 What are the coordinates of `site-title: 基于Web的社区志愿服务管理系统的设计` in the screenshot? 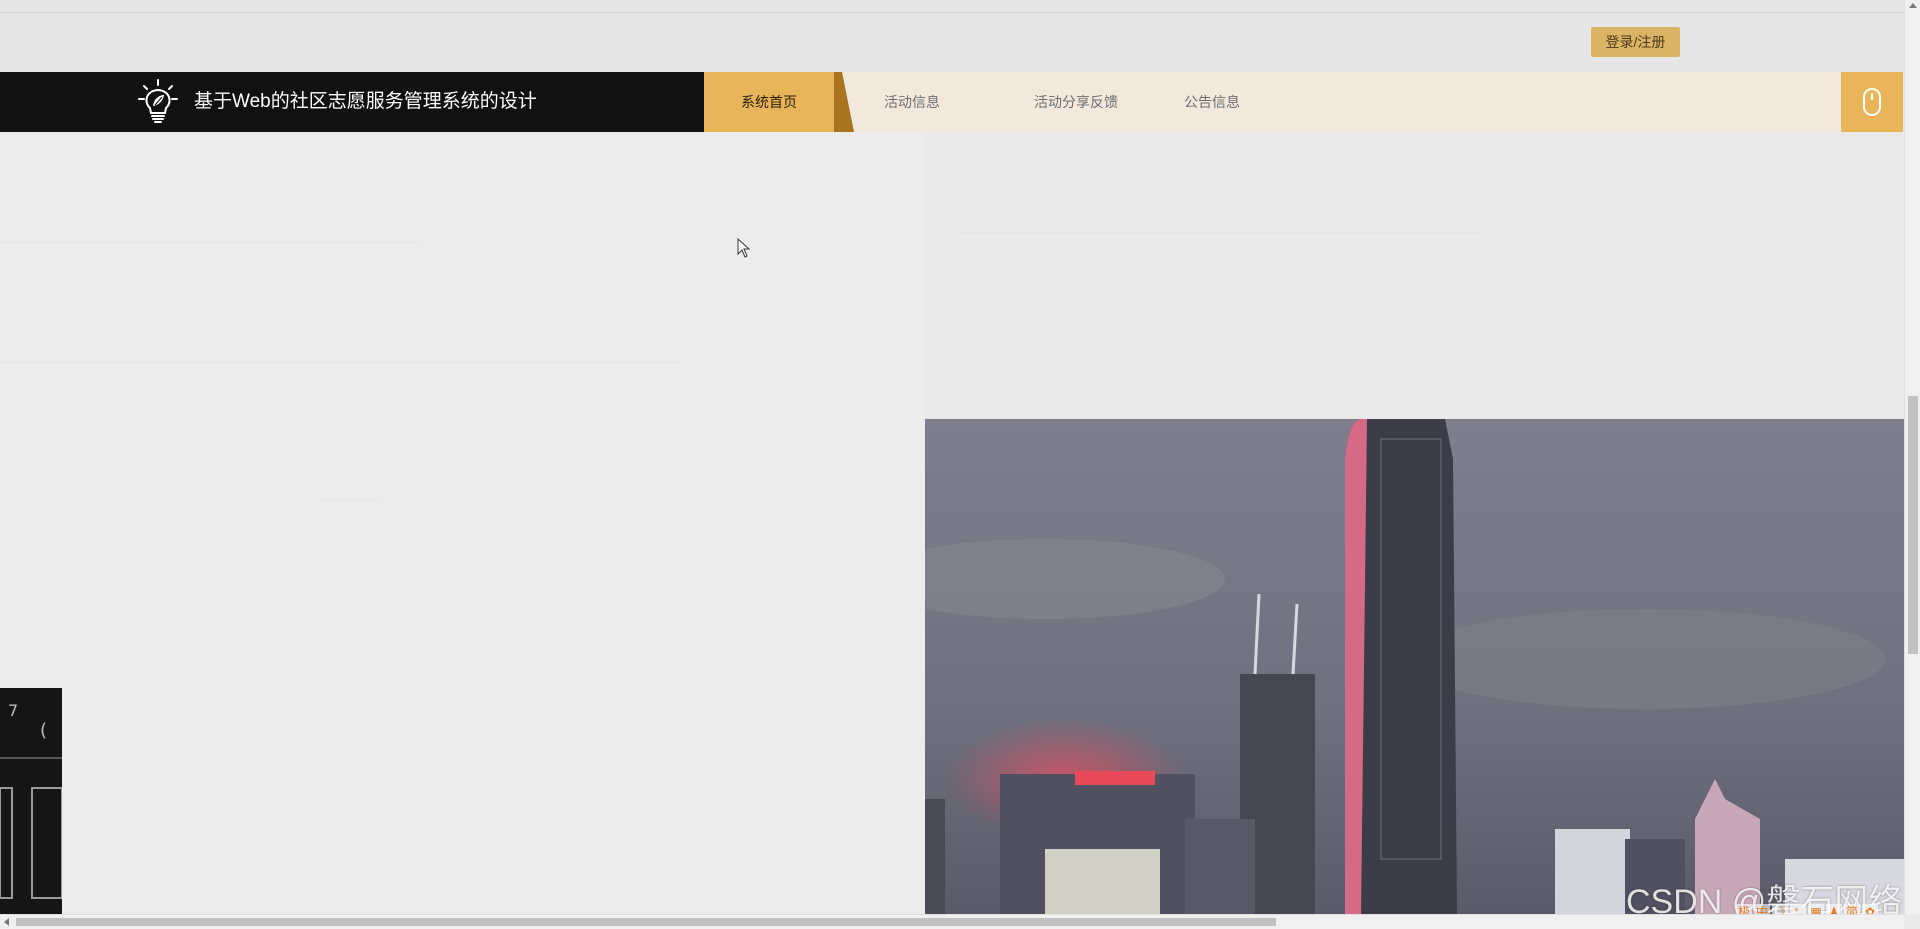 It's located at (365, 101).